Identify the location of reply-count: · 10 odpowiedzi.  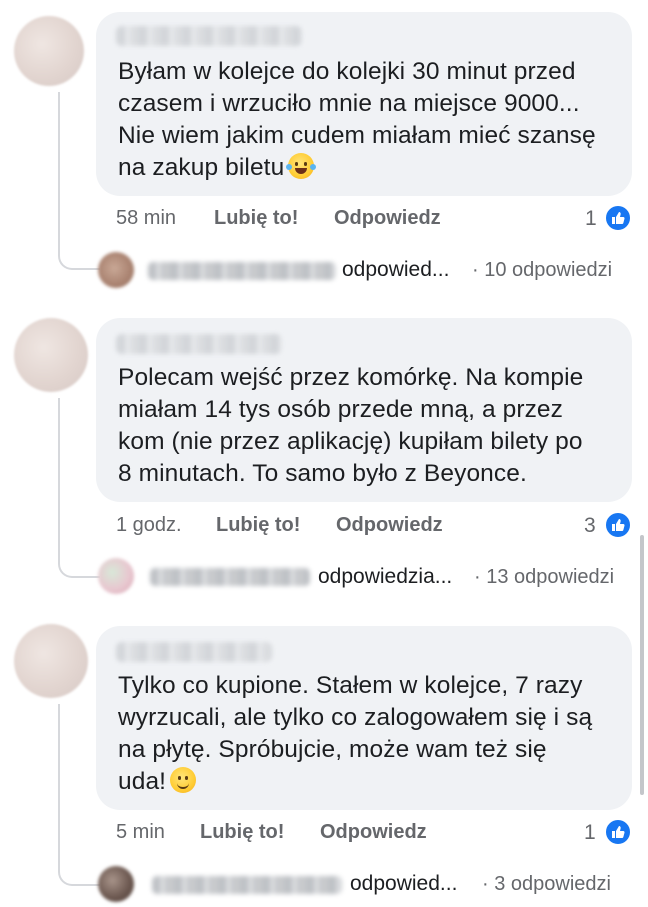
(542, 270).